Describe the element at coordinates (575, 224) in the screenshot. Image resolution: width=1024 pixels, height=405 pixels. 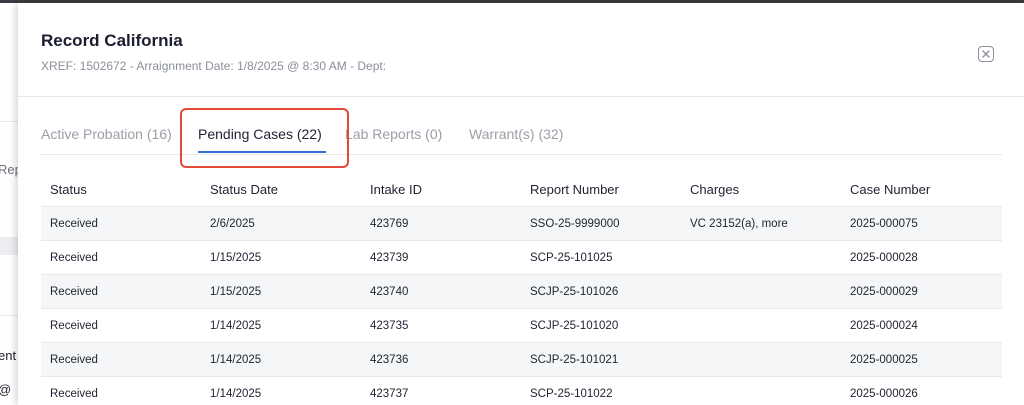
I see `cell-report-number: SSO-25-9999000` at that location.